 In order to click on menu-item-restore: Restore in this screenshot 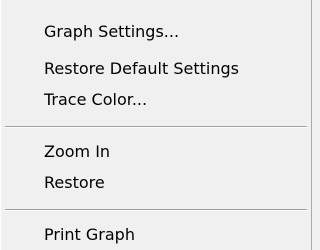, I will do `click(74, 183)`.